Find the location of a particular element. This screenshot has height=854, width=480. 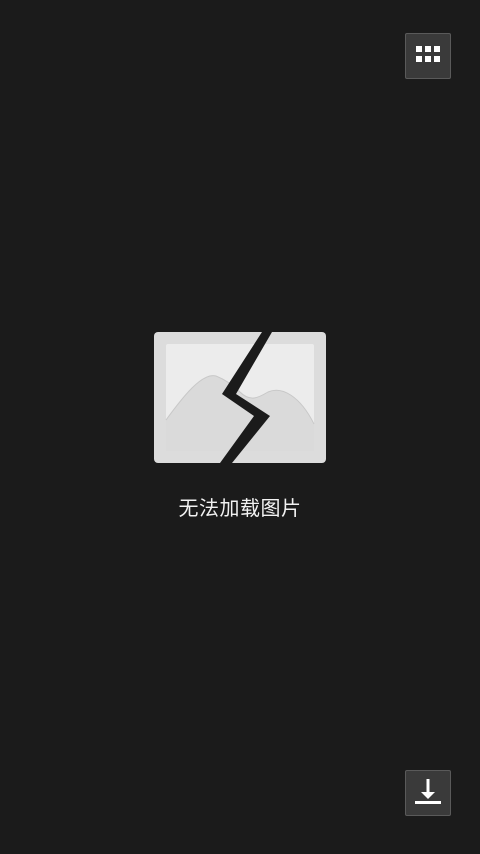

load-error-message: 无法加载图片 is located at coordinates (240, 508).